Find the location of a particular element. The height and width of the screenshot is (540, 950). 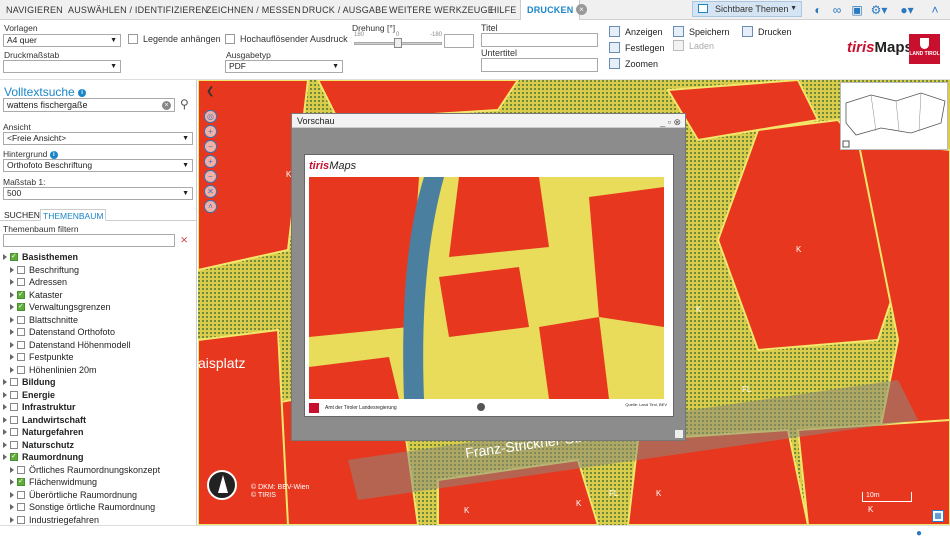

druckmassstab-select: ▼ is located at coordinates (62, 66).